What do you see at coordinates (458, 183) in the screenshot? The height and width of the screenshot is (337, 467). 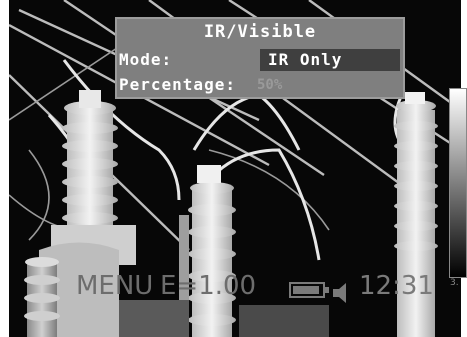 I see `color-palette-bar` at bounding box center [458, 183].